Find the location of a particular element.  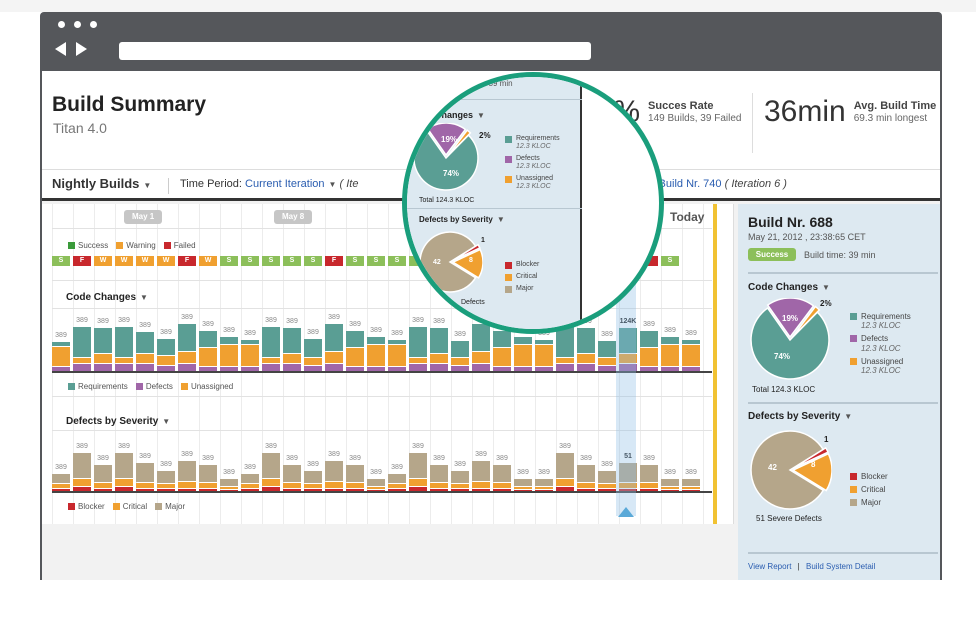

selection-handle-icon is located at coordinates (626, 512).